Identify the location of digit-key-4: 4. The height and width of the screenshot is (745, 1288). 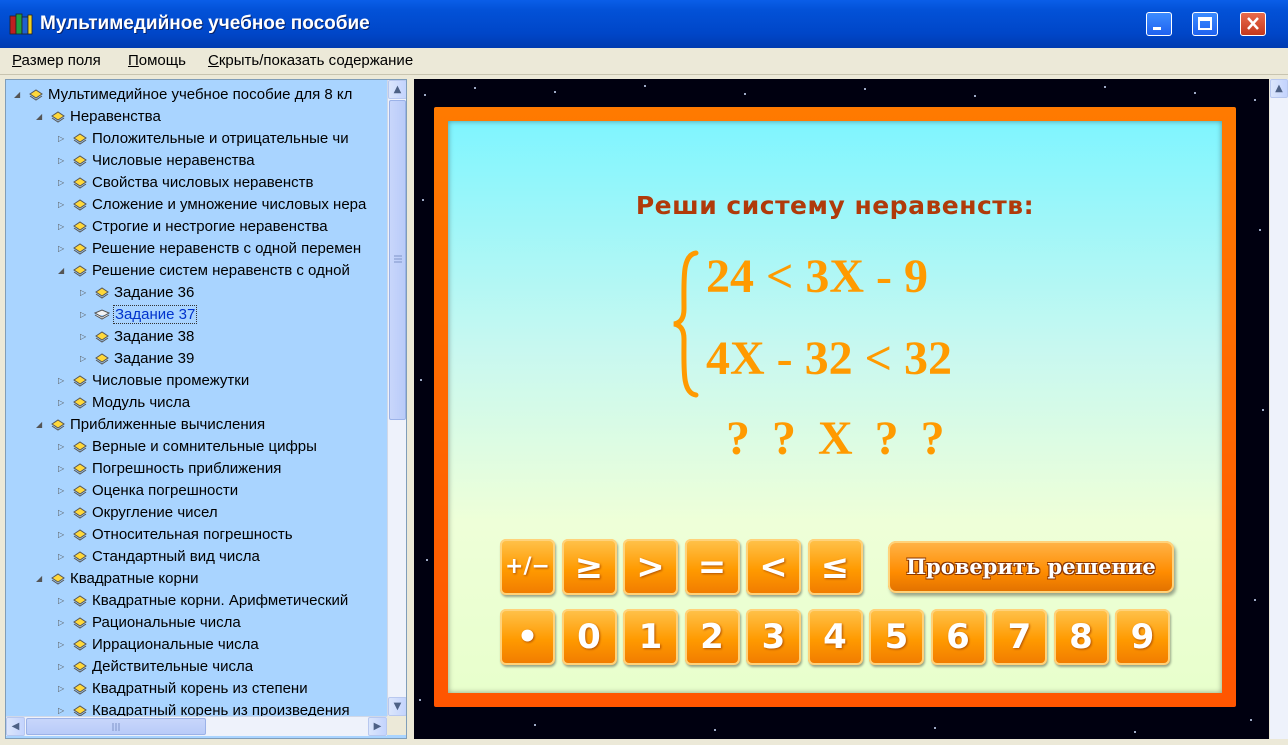
(835, 637).